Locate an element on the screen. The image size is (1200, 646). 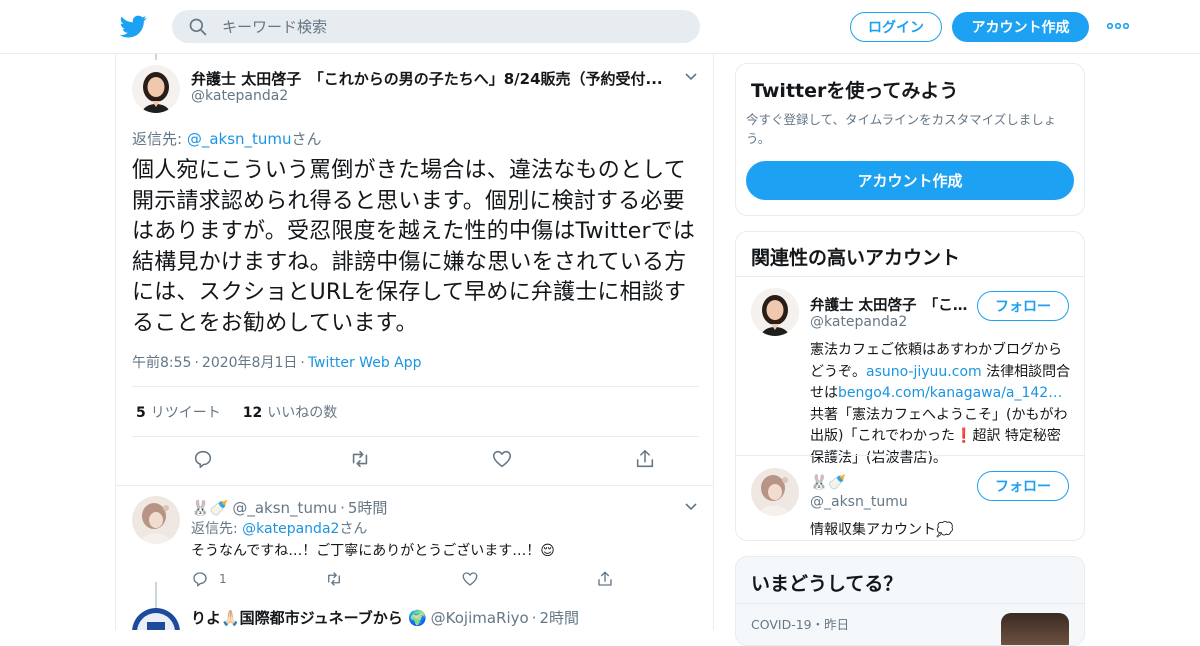
likes-label: いいねの数 is located at coordinates (302, 412).